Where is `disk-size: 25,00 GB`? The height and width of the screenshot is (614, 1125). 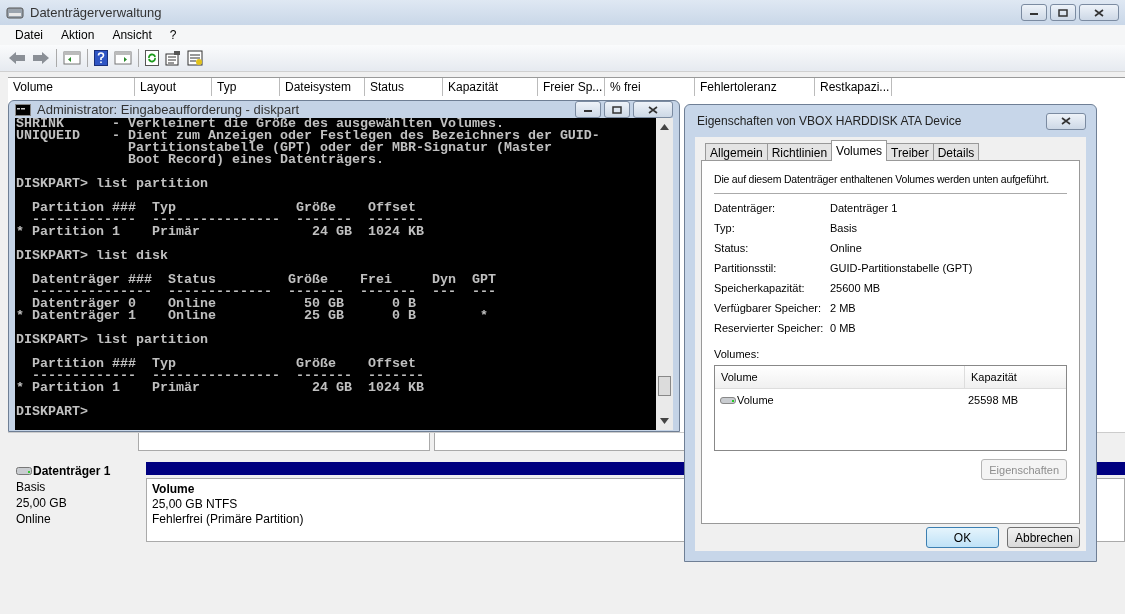
disk-size: 25,00 GB is located at coordinates (42, 503).